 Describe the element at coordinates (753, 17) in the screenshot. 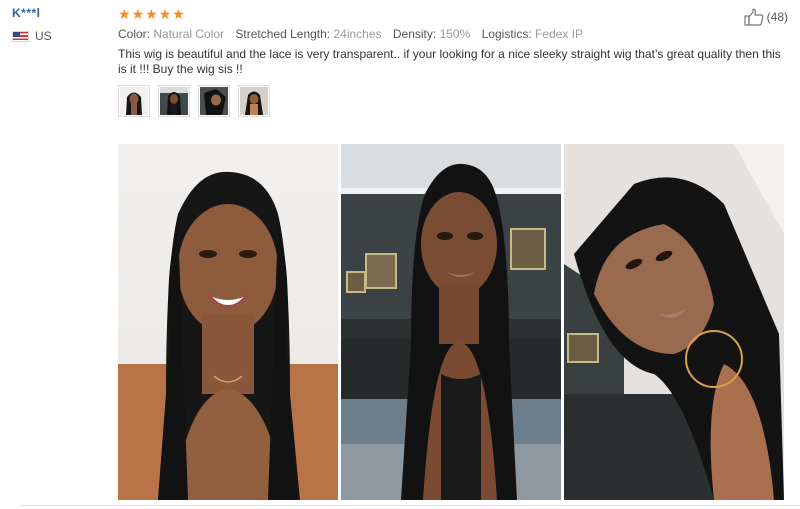

I see `thumbs-up-icon` at that location.